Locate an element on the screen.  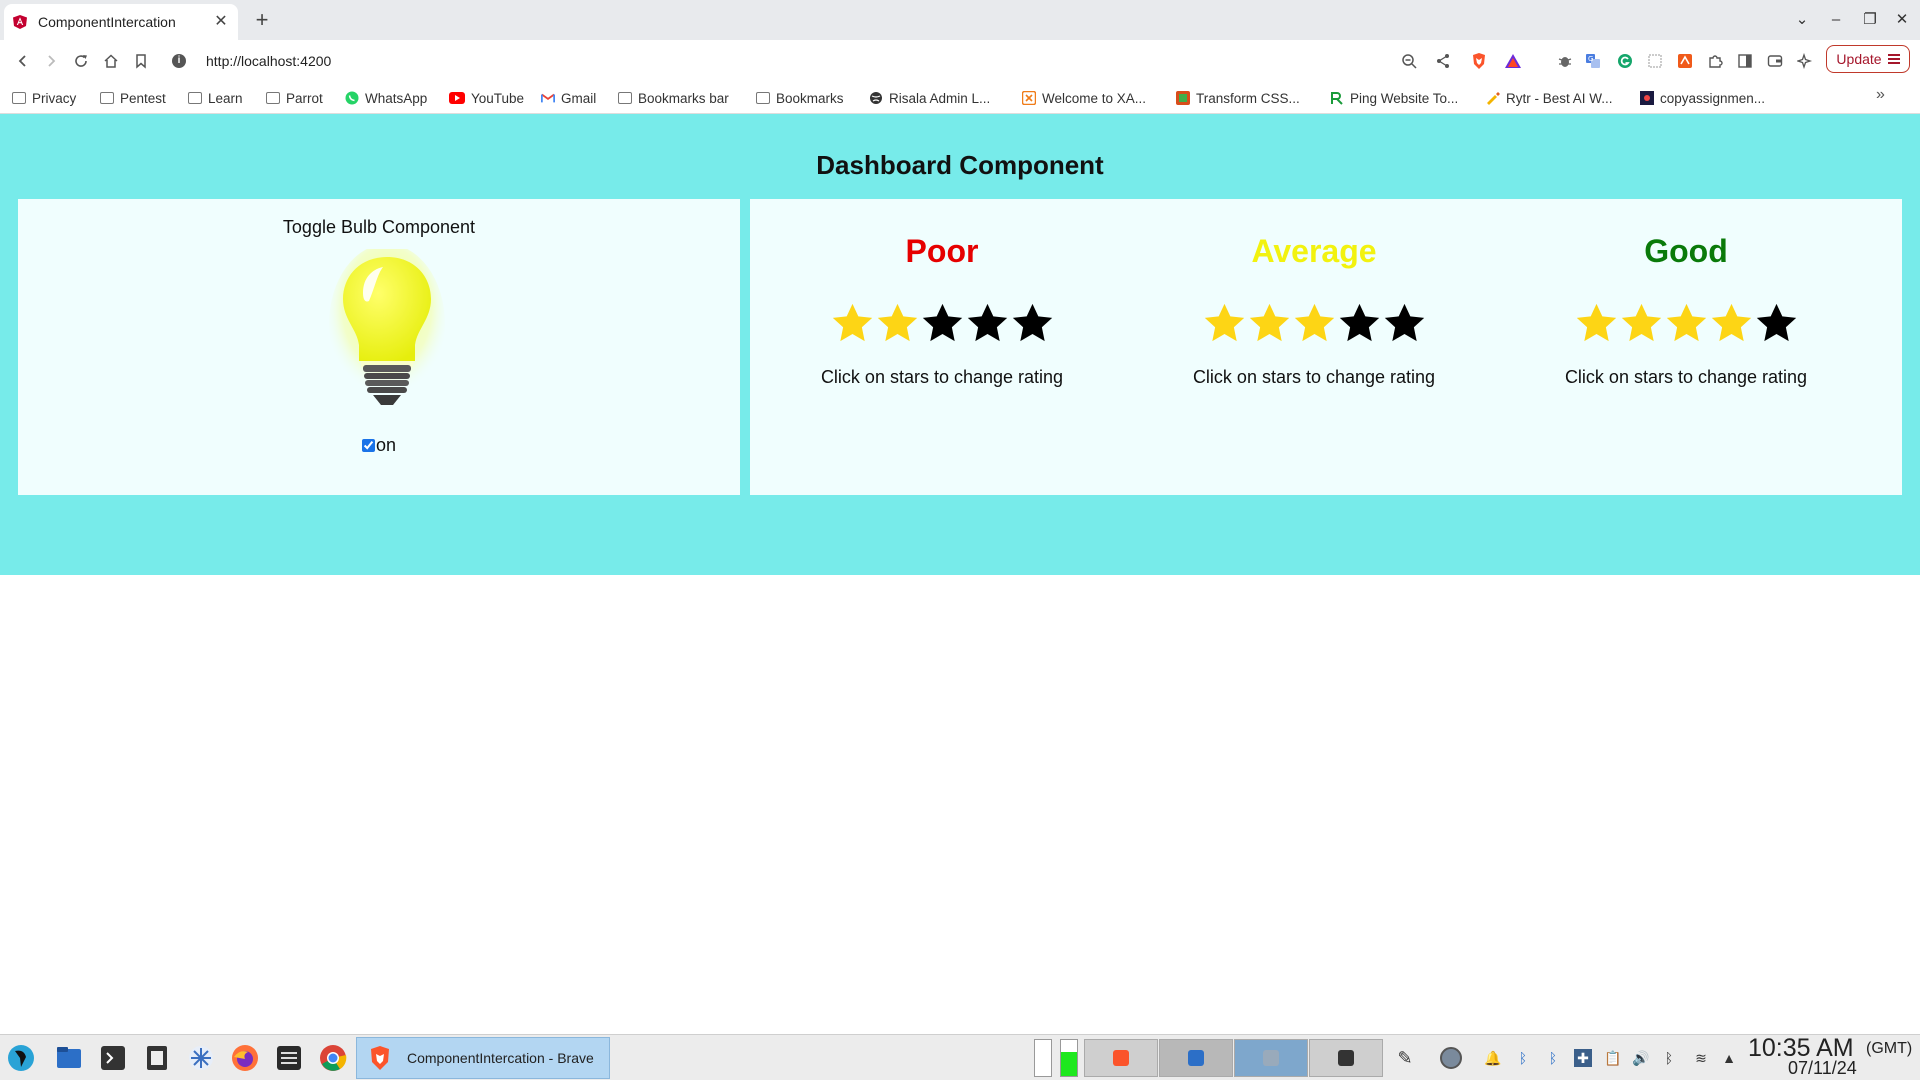
reload-icon is located at coordinates (81, 61).